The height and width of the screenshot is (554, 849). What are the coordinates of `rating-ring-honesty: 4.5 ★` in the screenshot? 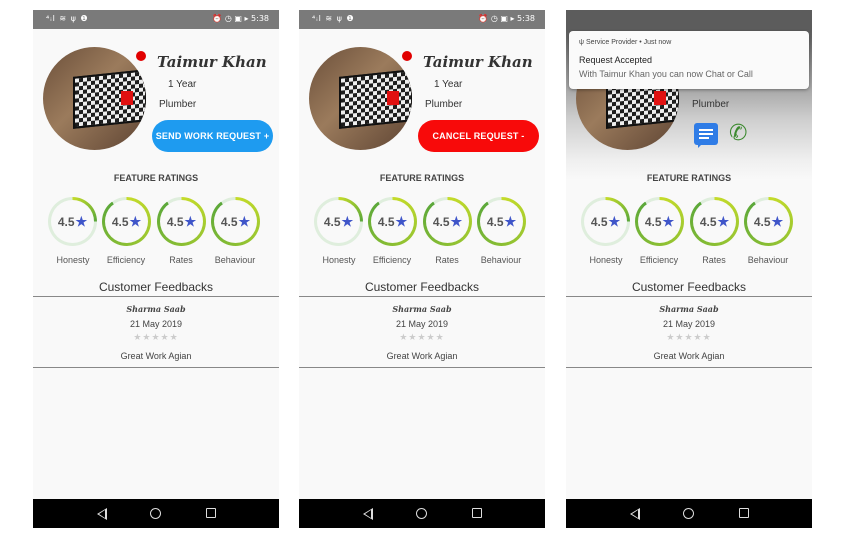 It's located at (72, 221).